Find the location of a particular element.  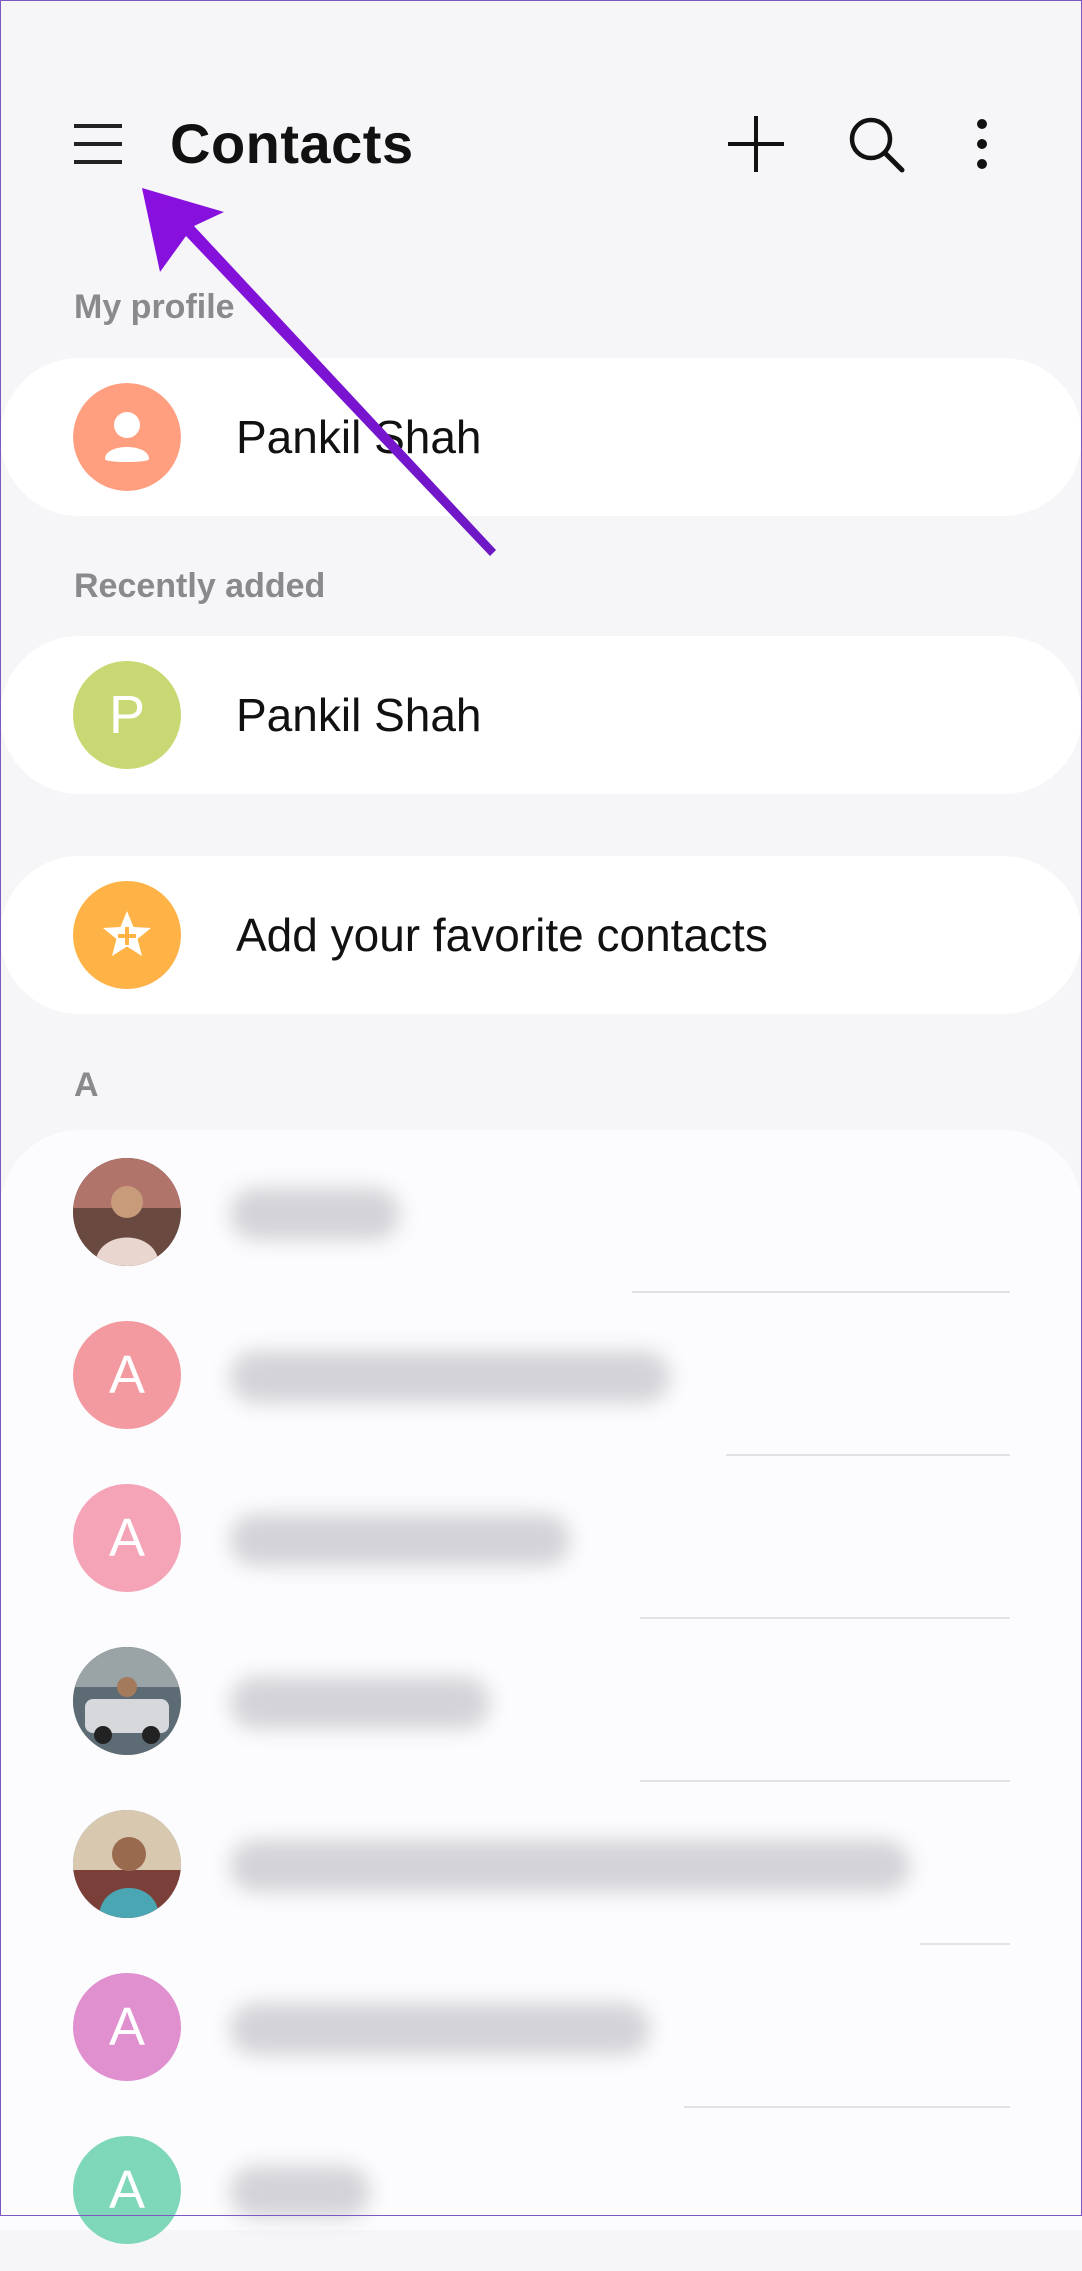

recent-avatar: P is located at coordinates (127, 715).